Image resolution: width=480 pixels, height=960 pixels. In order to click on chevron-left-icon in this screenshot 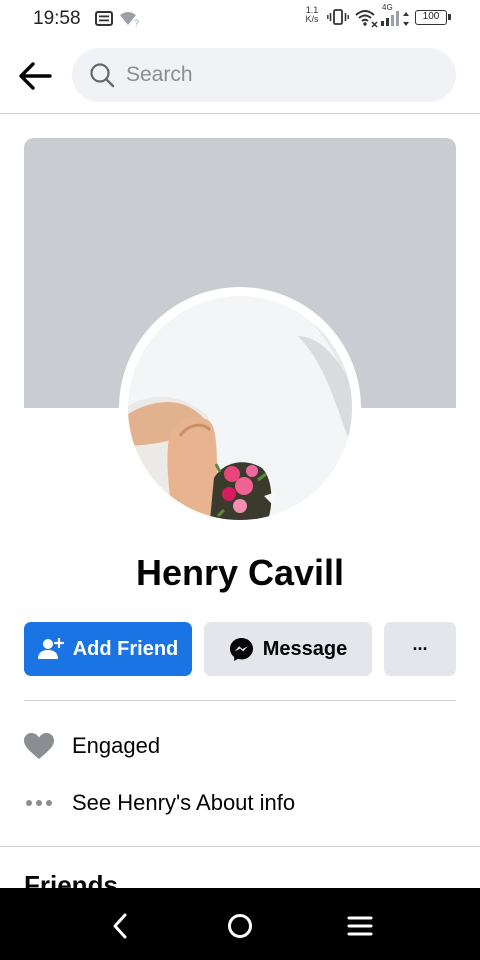, I will do `click(120, 926)`.